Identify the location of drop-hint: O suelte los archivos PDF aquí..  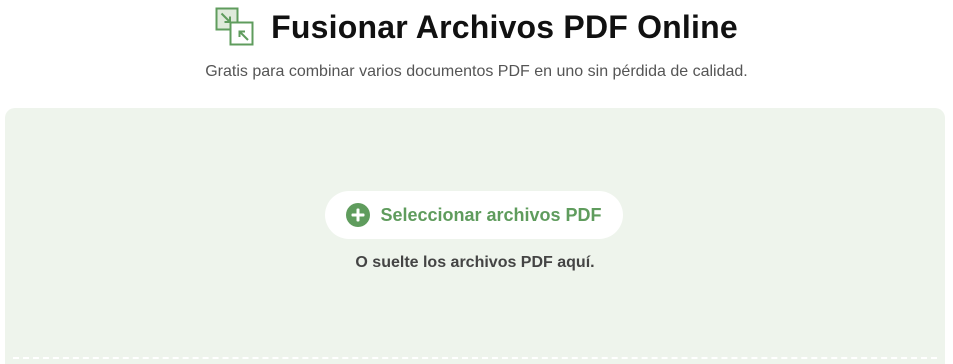
(475, 262).